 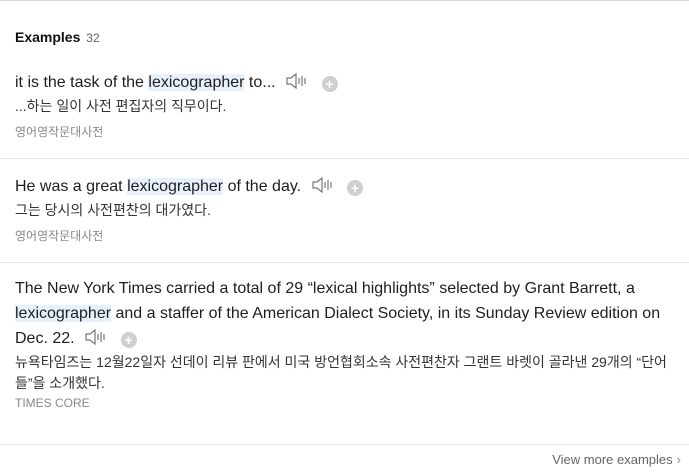 I want to click on chevron-right-icon: ›, so click(x=678, y=459).